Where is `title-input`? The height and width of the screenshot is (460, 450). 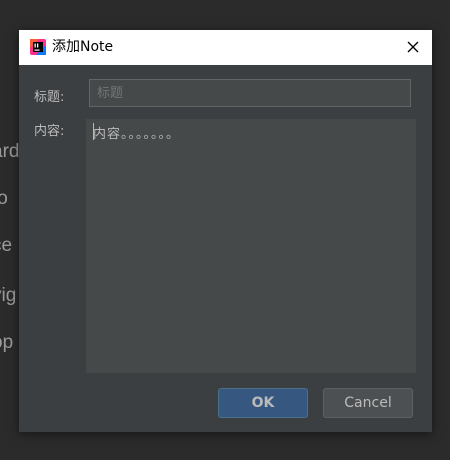
title-input is located at coordinates (250, 93).